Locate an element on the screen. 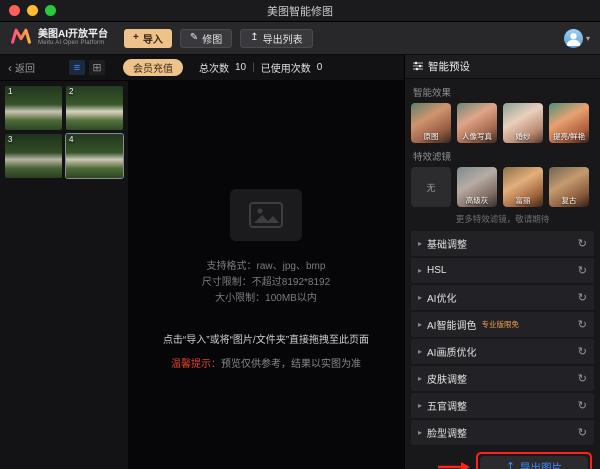 The height and width of the screenshot is (469, 600). filter-tile-rich: 富丽 is located at coordinates (523, 187).